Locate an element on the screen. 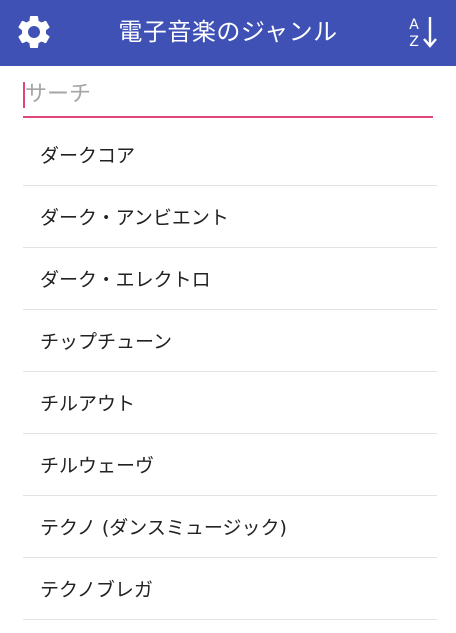  list-item: チルアウト is located at coordinates (230, 403).